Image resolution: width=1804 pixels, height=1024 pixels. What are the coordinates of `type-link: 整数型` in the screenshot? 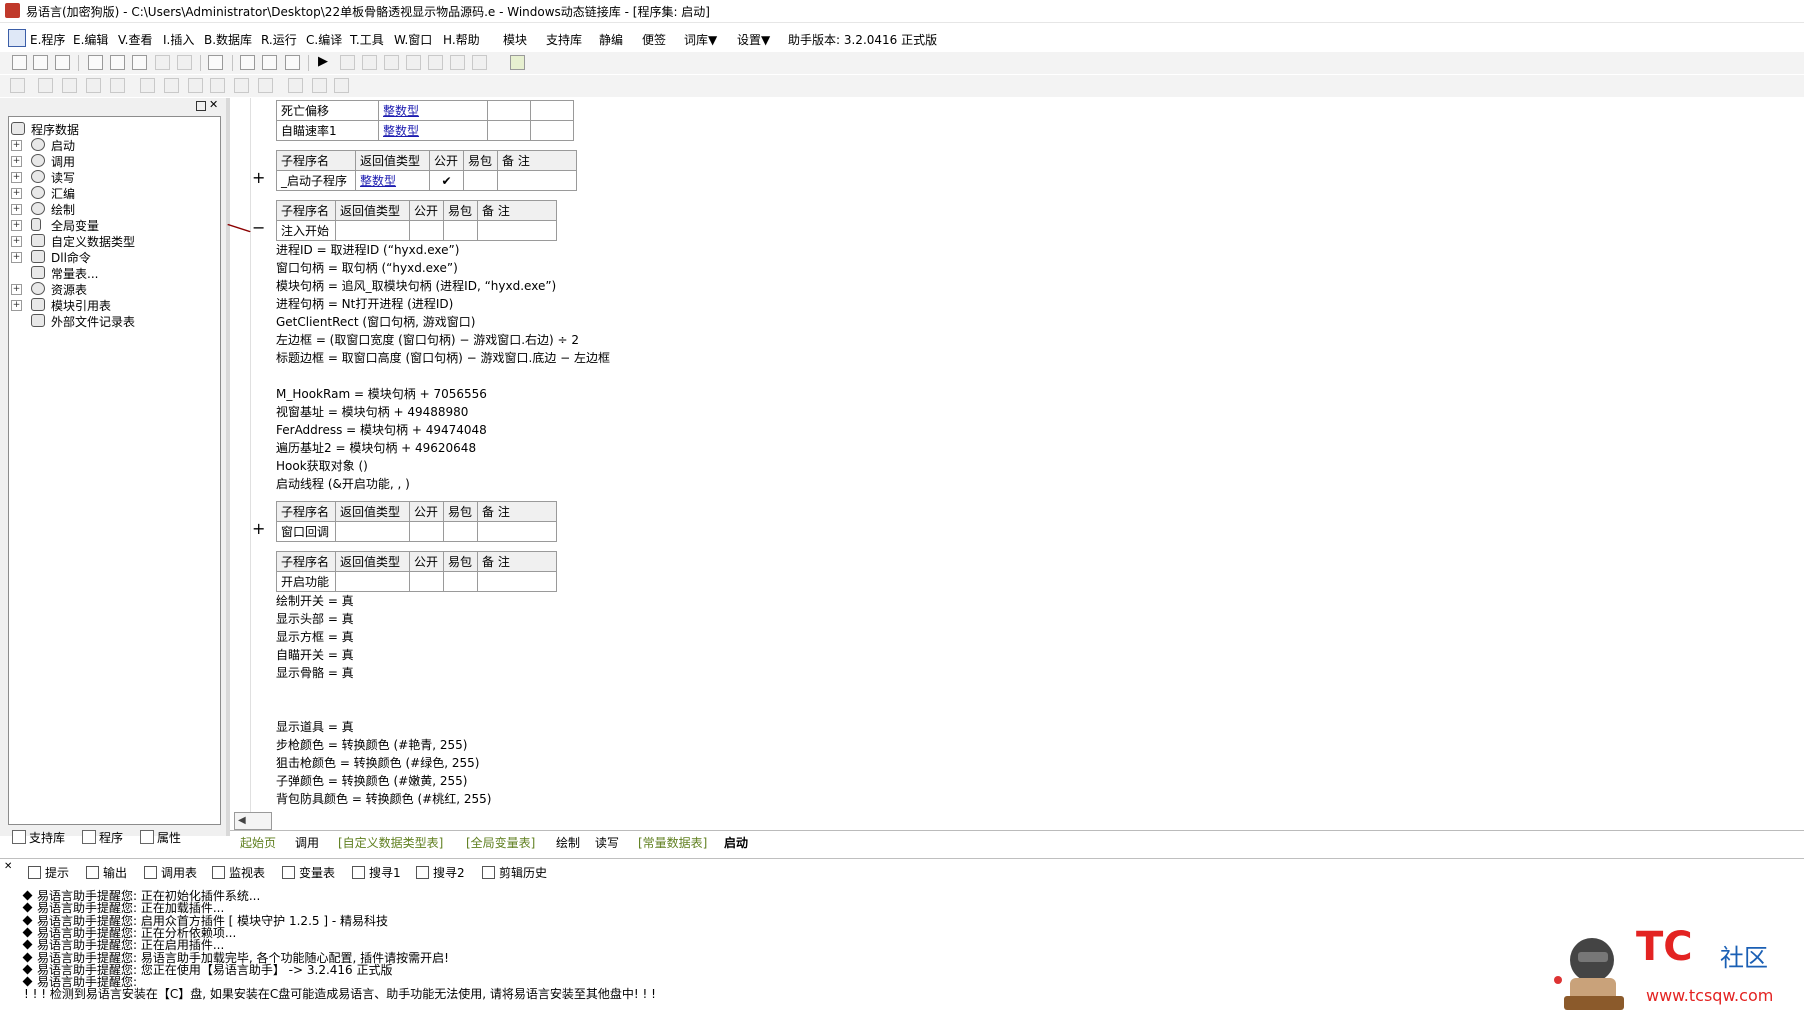 It's located at (378, 181).